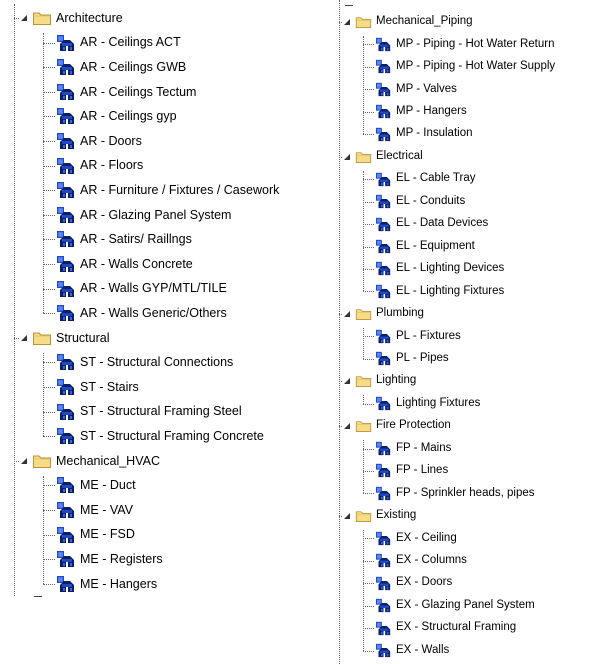 This screenshot has width=591, height=664. What do you see at coordinates (363, 516) in the screenshot?
I see `folder-icon` at bounding box center [363, 516].